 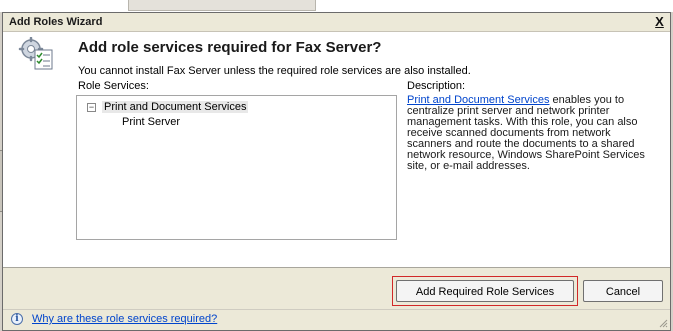 What do you see at coordinates (35, 53) in the screenshot?
I see `roles-wizard-icon` at bounding box center [35, 53].